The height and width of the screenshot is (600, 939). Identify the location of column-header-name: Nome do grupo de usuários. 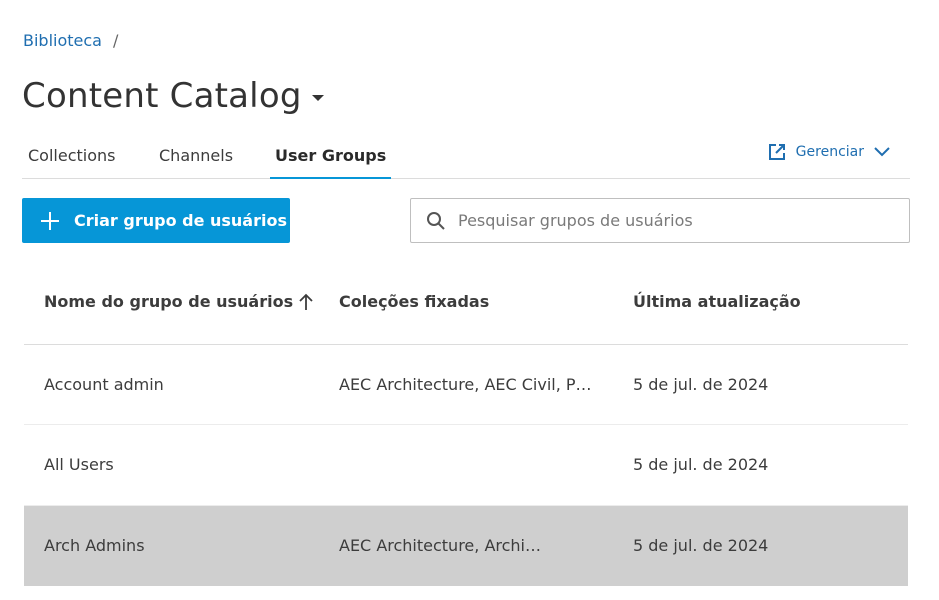
(178, 301).